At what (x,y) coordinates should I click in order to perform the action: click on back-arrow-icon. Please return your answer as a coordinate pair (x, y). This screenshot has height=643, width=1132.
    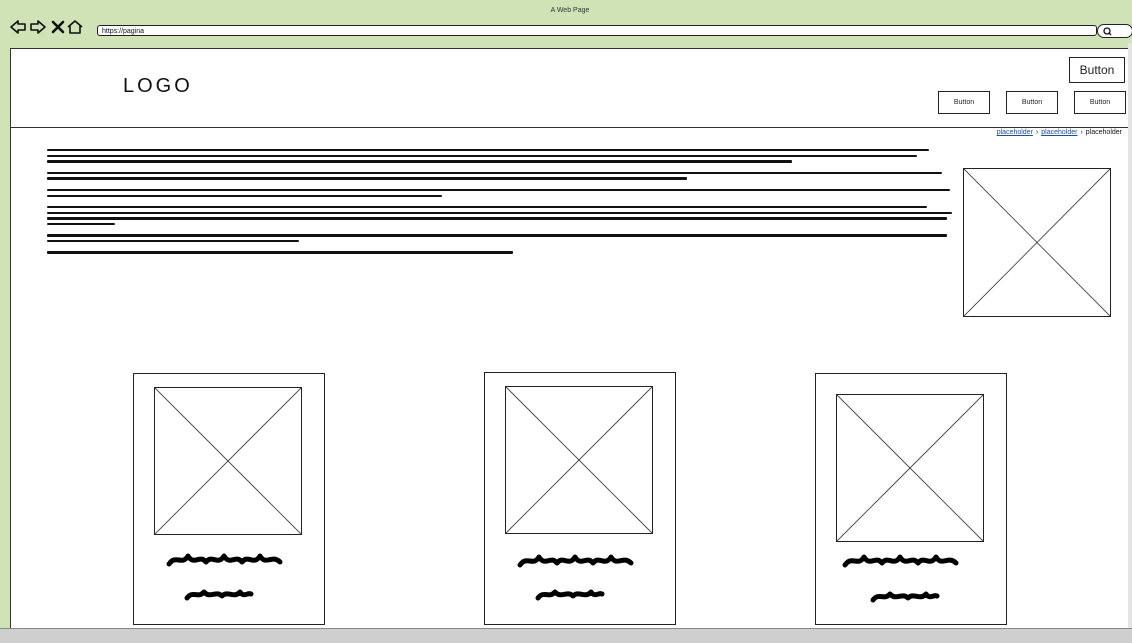
    Looking at the image, I should click on (18, 27).